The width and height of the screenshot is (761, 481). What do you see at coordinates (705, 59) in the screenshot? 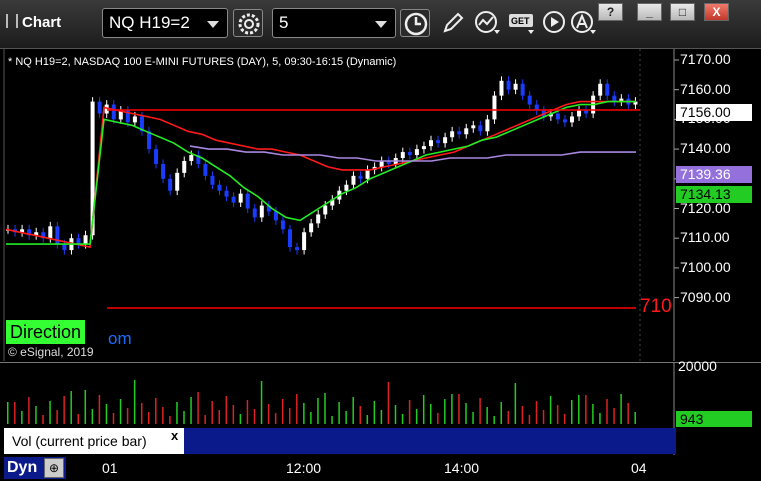
I see `price-tick: 7170.00` at bounding box center [705, 59].